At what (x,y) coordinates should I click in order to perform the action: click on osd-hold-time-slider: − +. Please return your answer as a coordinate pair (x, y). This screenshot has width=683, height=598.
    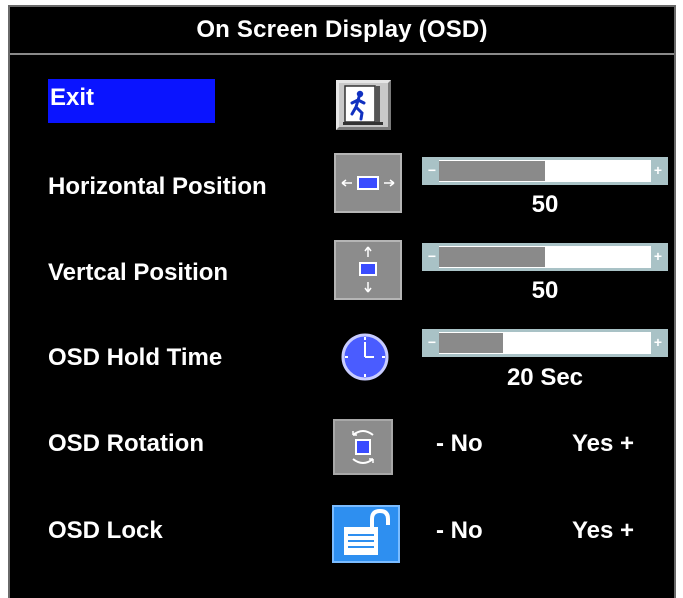
    Looking at the image, I should click on (545, 343).